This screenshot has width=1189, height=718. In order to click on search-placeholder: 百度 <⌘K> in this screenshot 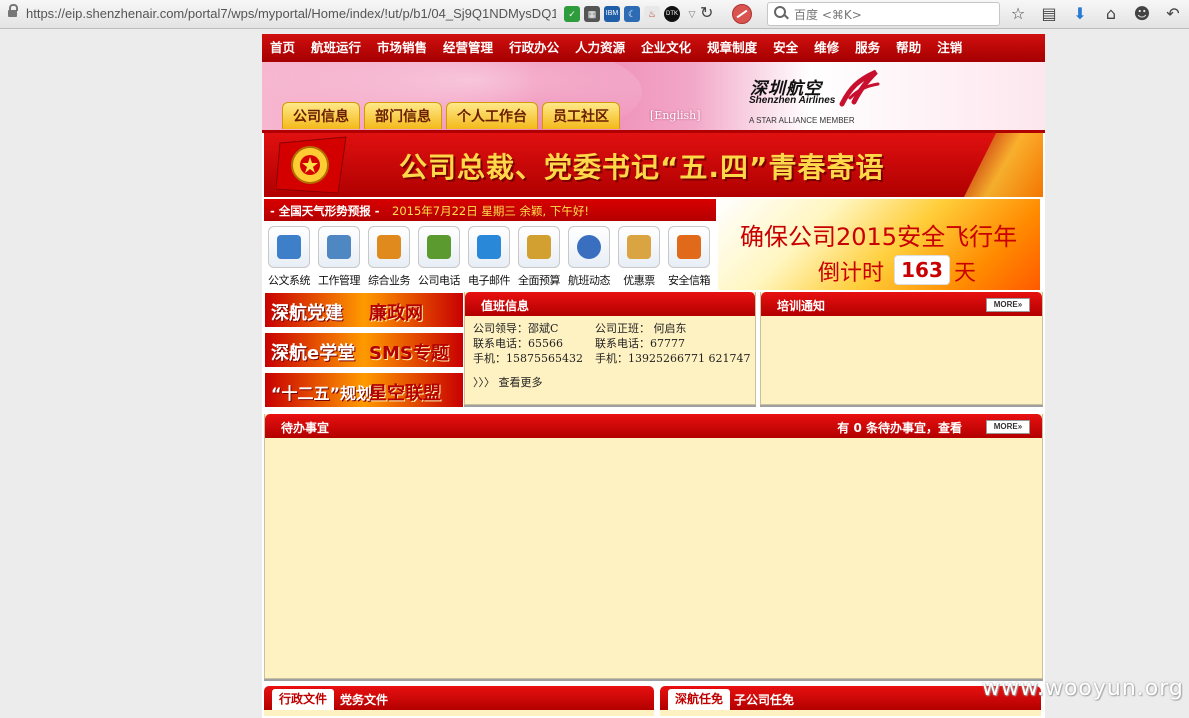, I will do `click(828, 15)`.